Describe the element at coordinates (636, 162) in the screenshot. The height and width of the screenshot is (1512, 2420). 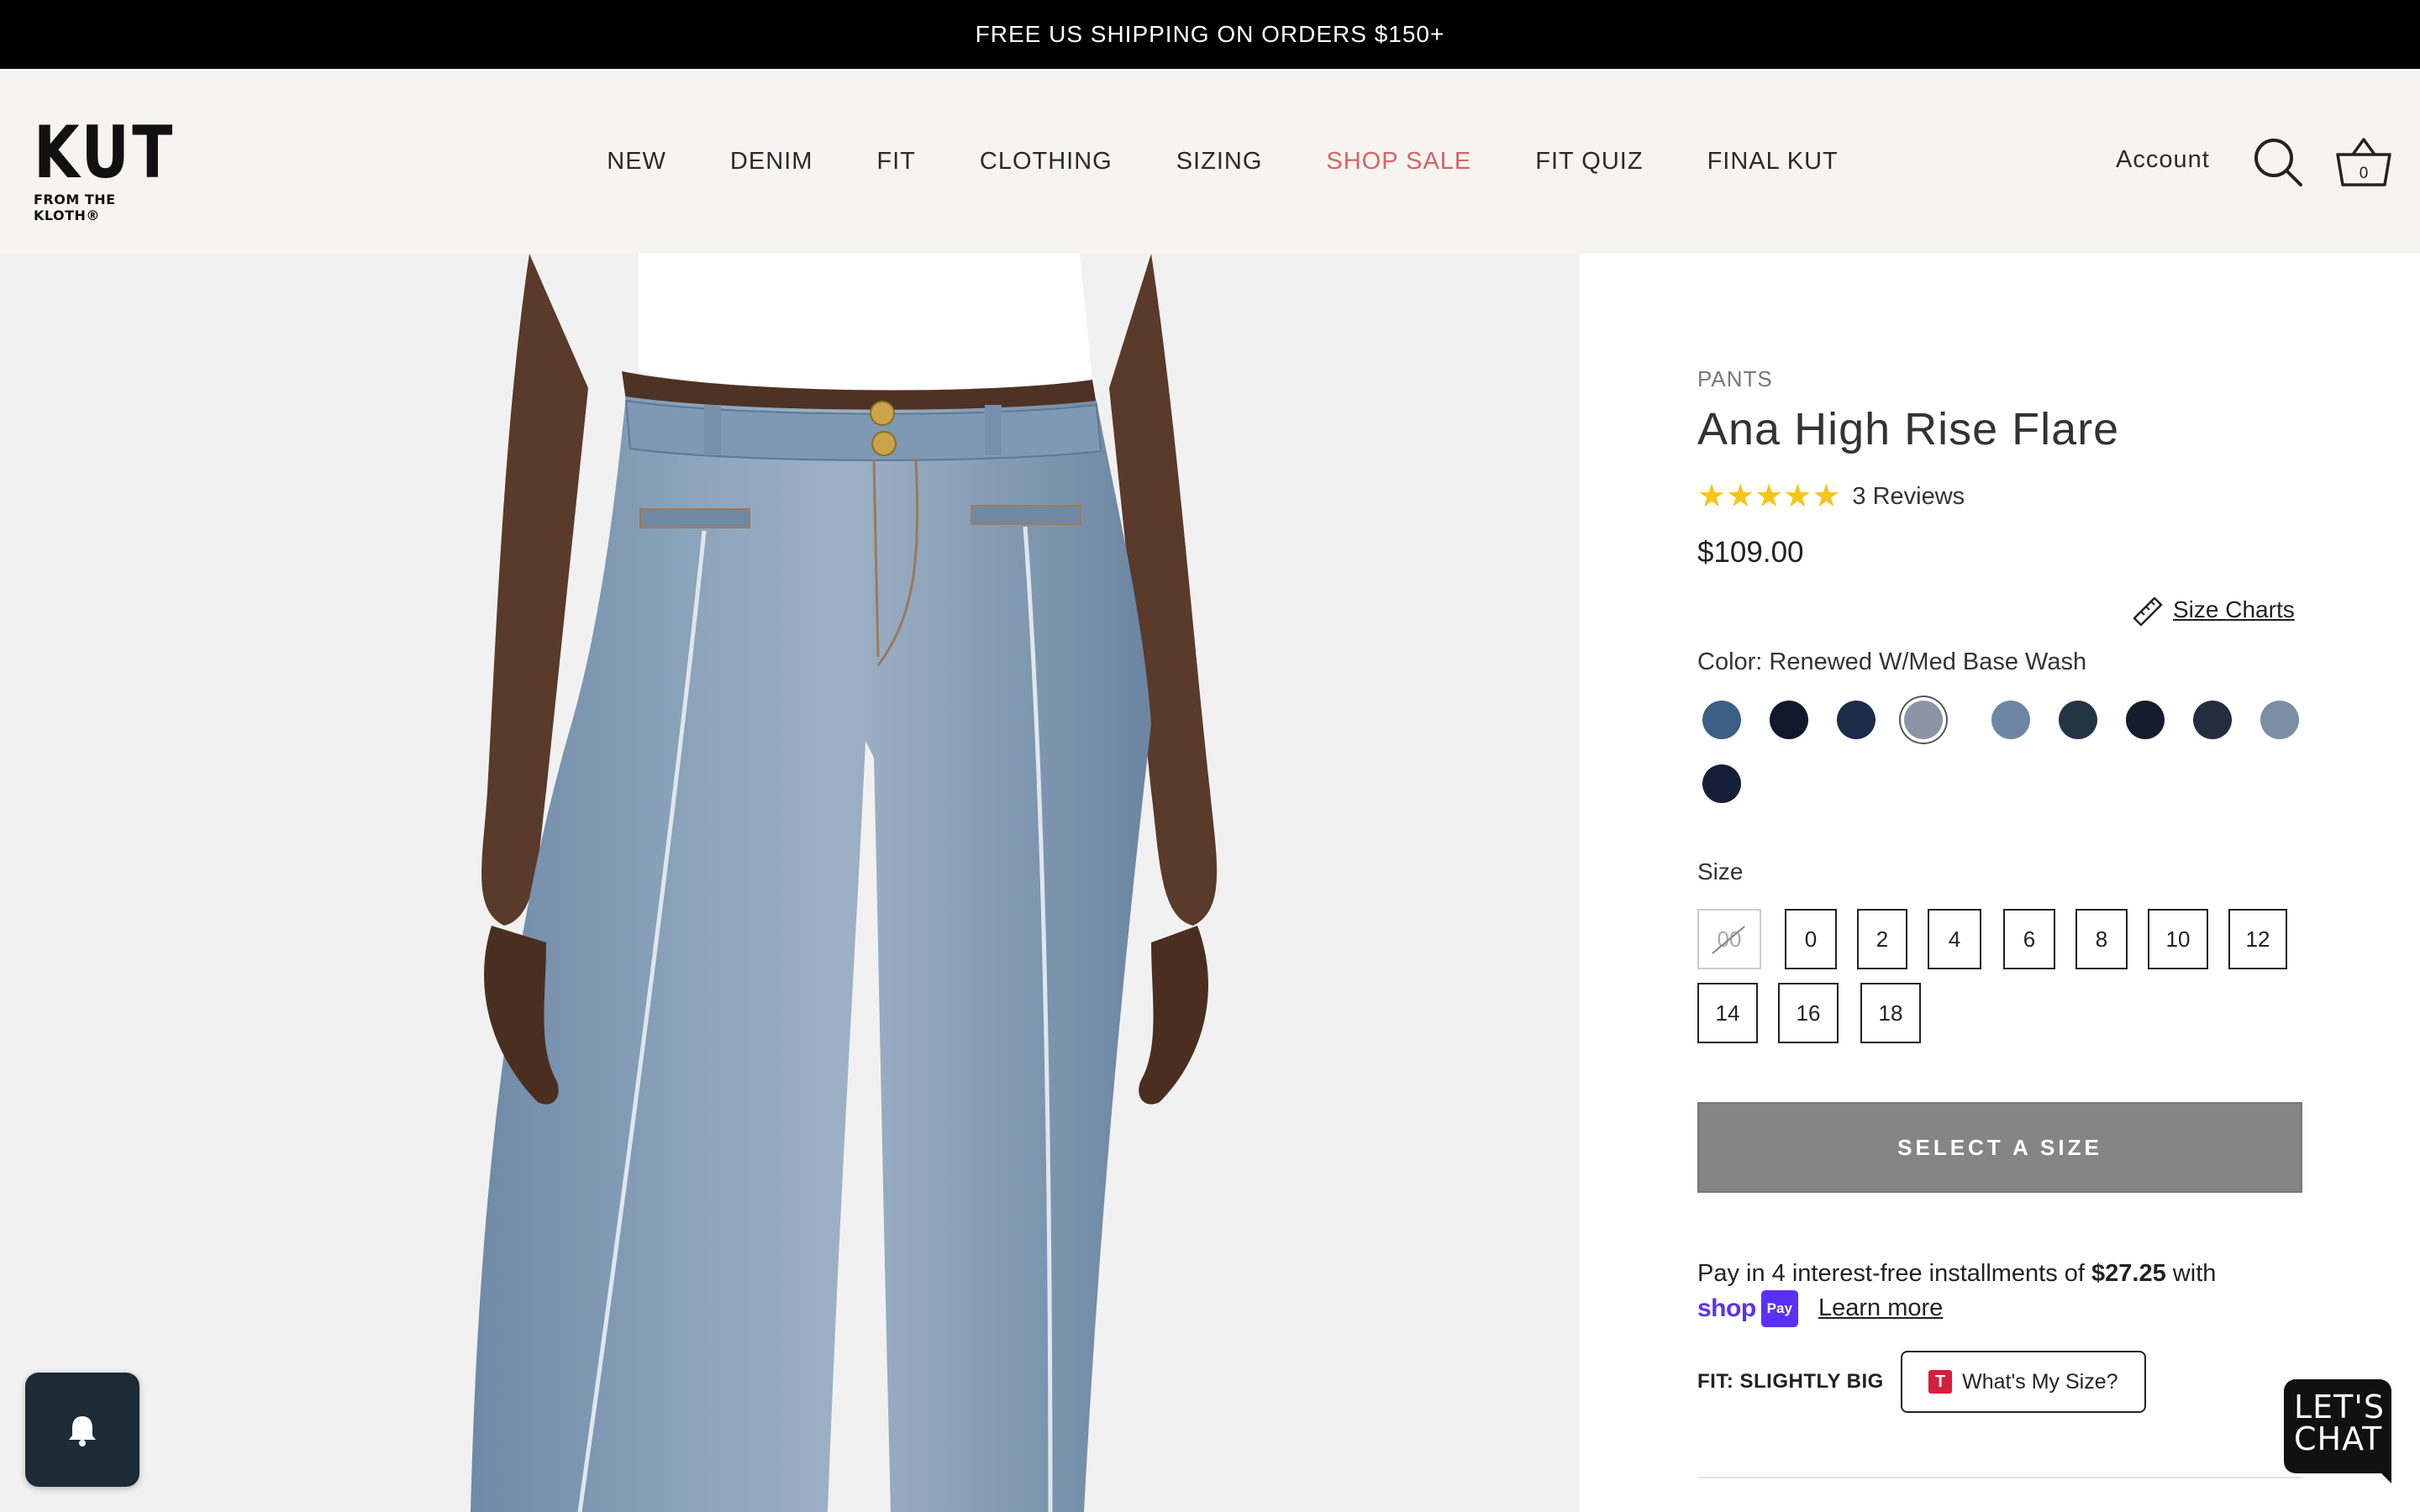
I see `nav-item-new: NEW` at that location.